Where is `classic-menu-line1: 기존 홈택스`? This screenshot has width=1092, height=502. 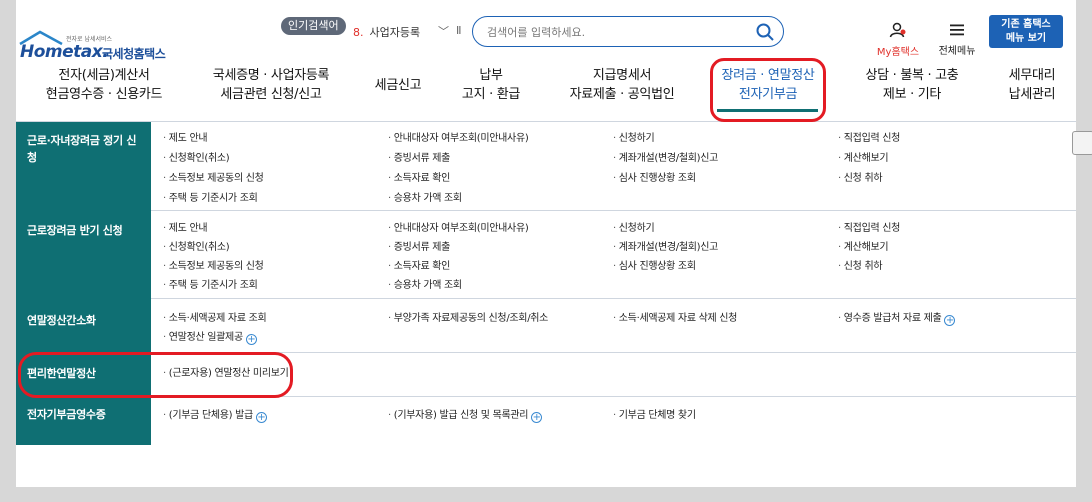 classic-menu-line1: 기존 홈택스 is located at coordinates (1026, 24).